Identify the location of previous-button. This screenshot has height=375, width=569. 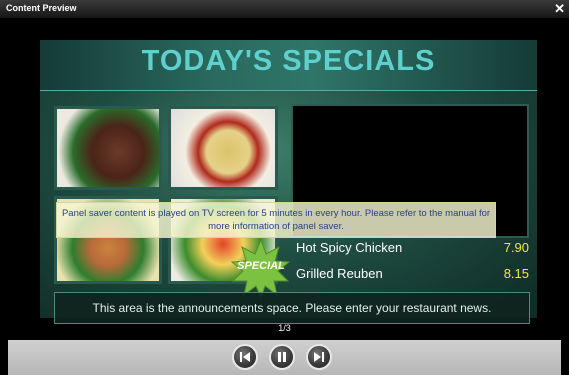
(245, 357).